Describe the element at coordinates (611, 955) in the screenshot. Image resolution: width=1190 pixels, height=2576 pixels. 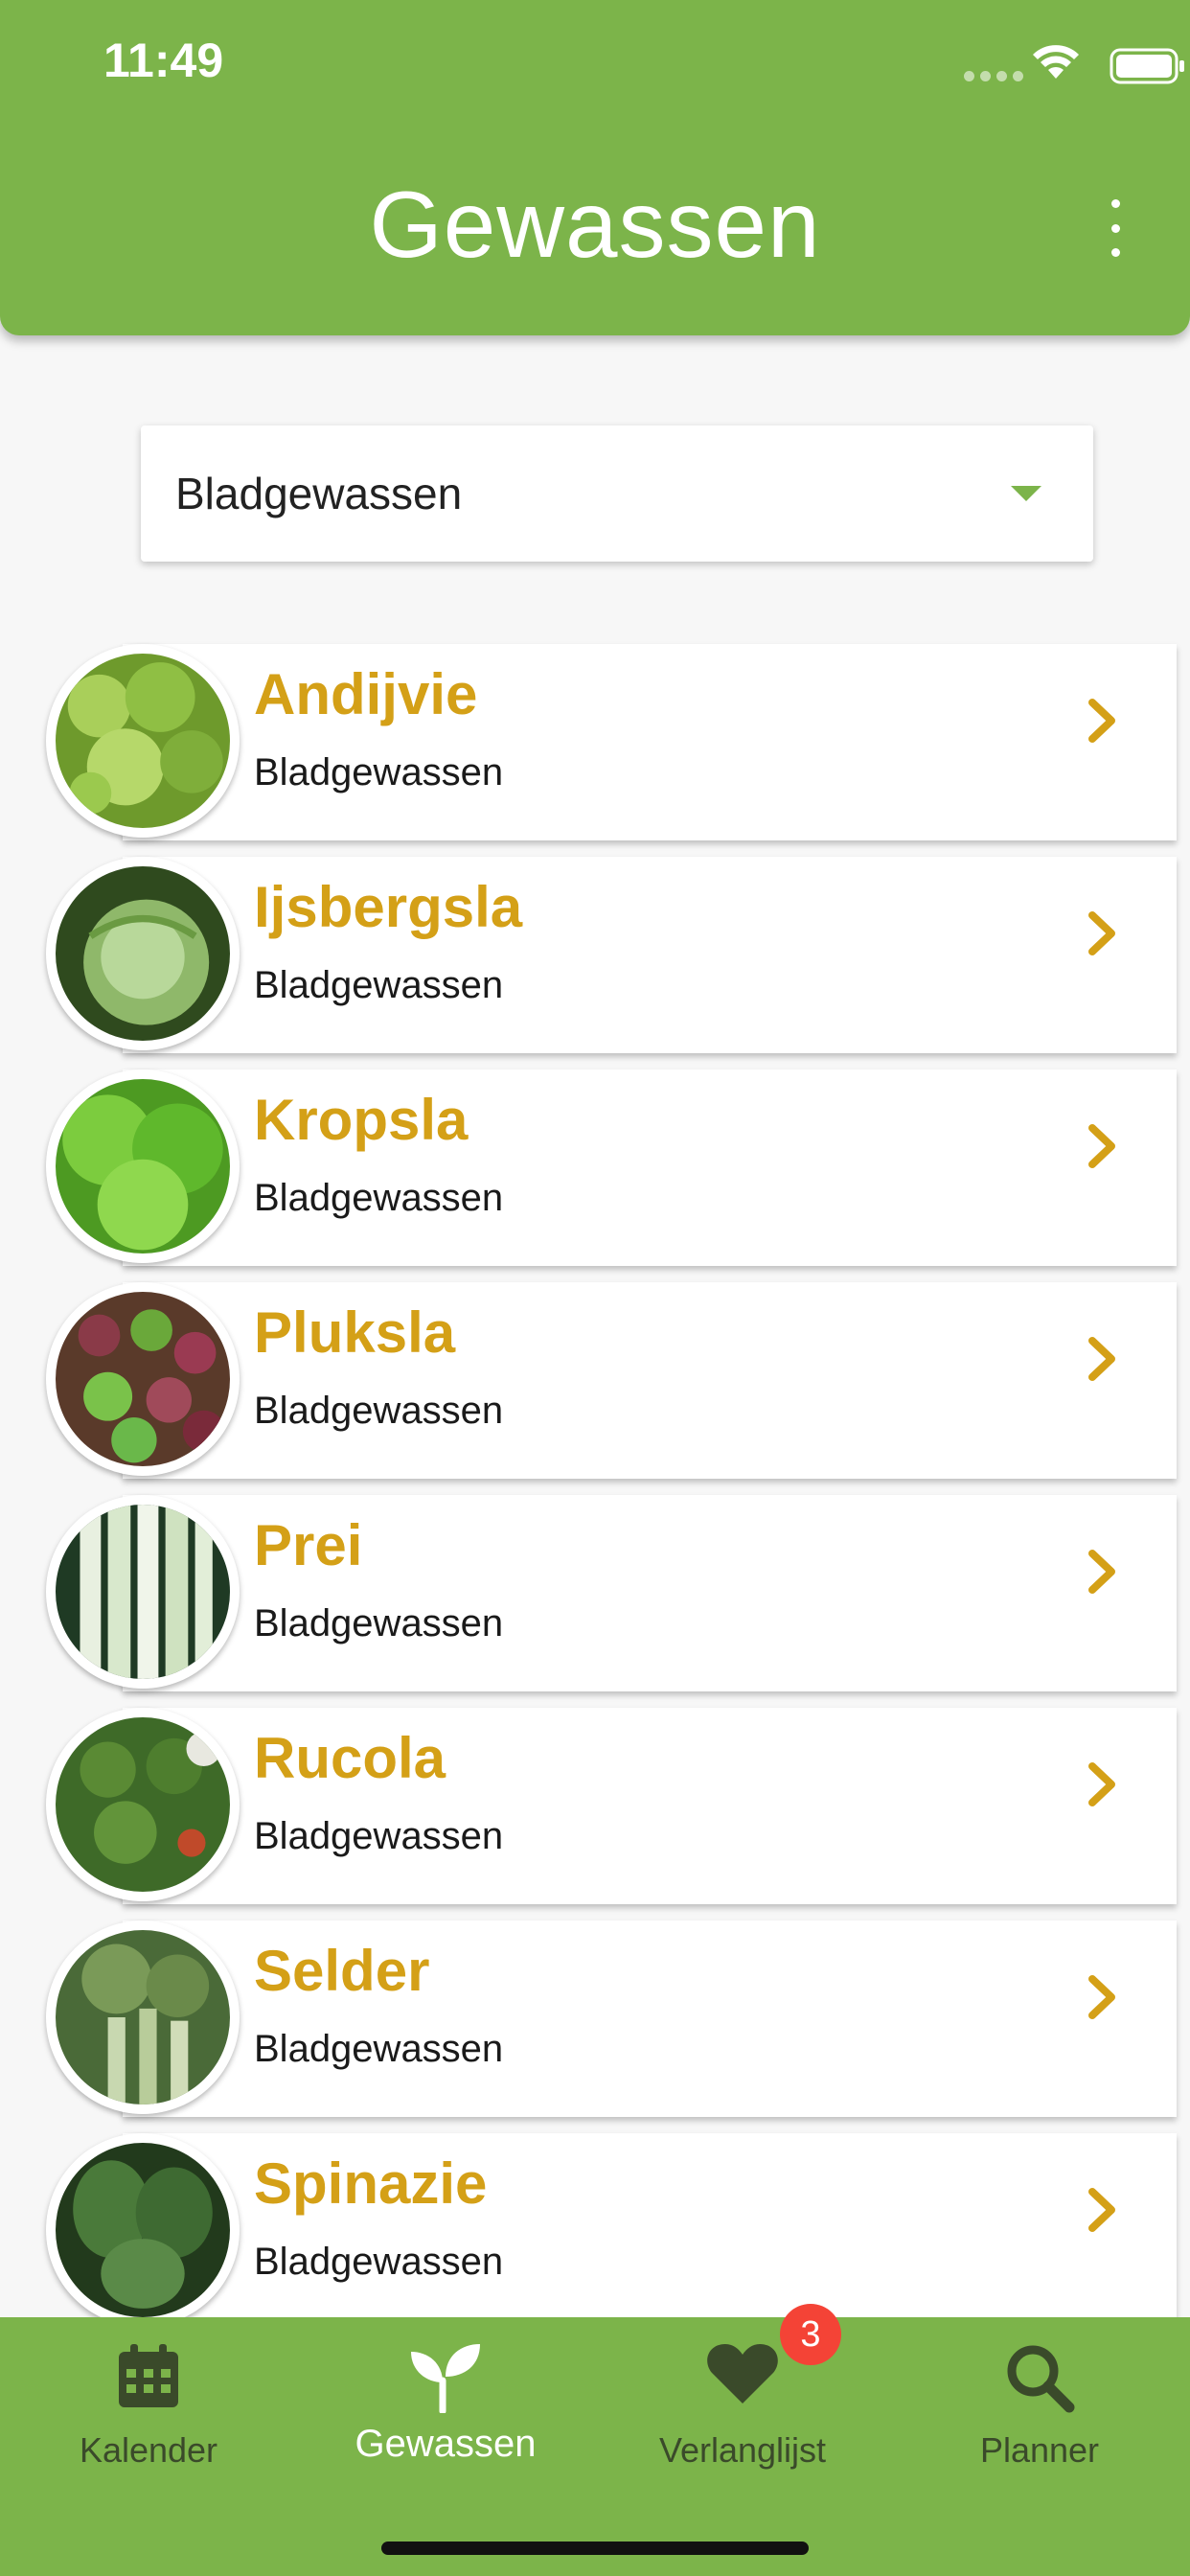
I see `crop-list-item-ijsbergsla: Ijsbergsla Bladgewassen` at that location.